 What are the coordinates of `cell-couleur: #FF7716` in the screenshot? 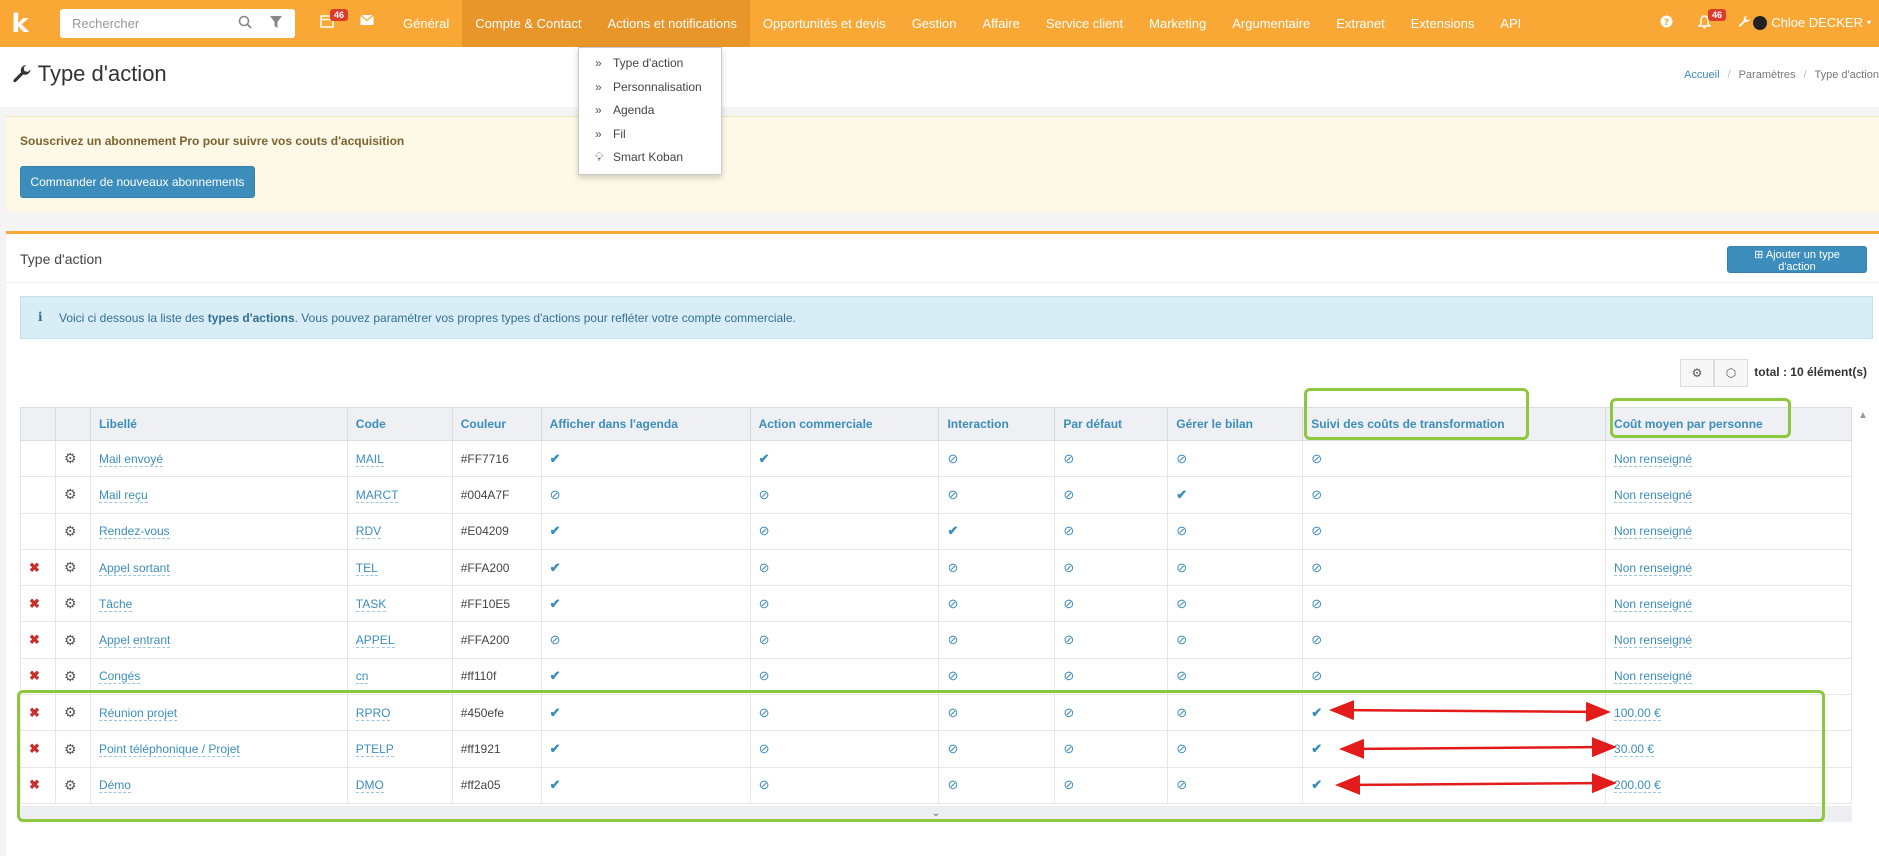 It's located at (496, 458).